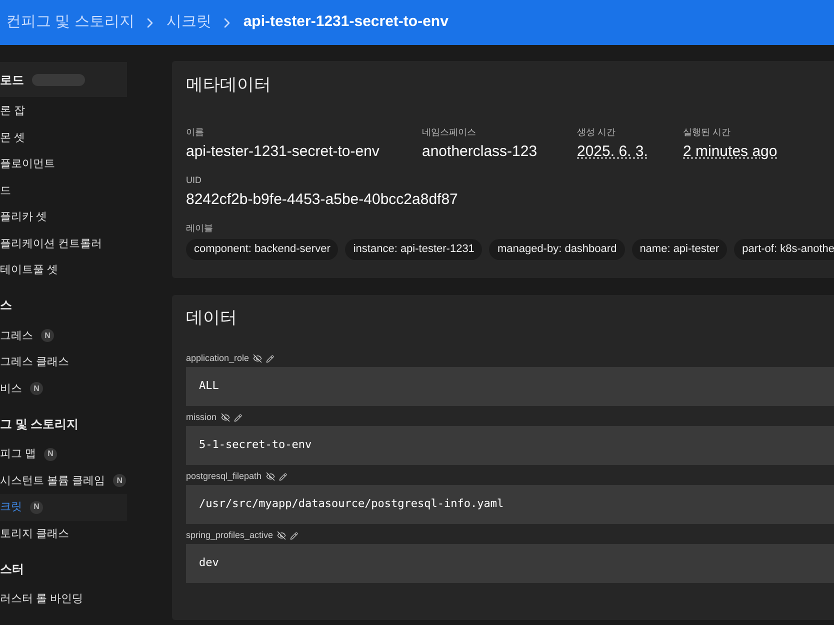 The width and height of the screenshot is (834, 625). Describe the element at coordinates (229, 85) in the screenshot. I see `card-title: 메타데이터` at that location.